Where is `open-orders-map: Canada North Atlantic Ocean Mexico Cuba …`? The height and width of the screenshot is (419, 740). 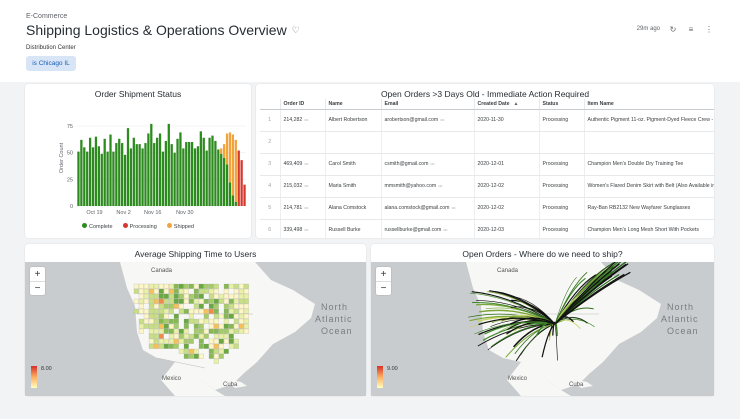
open-orders-map: Canada North Atlantic Ocean Mexico Cuba … is located at coordinates (542, 329).